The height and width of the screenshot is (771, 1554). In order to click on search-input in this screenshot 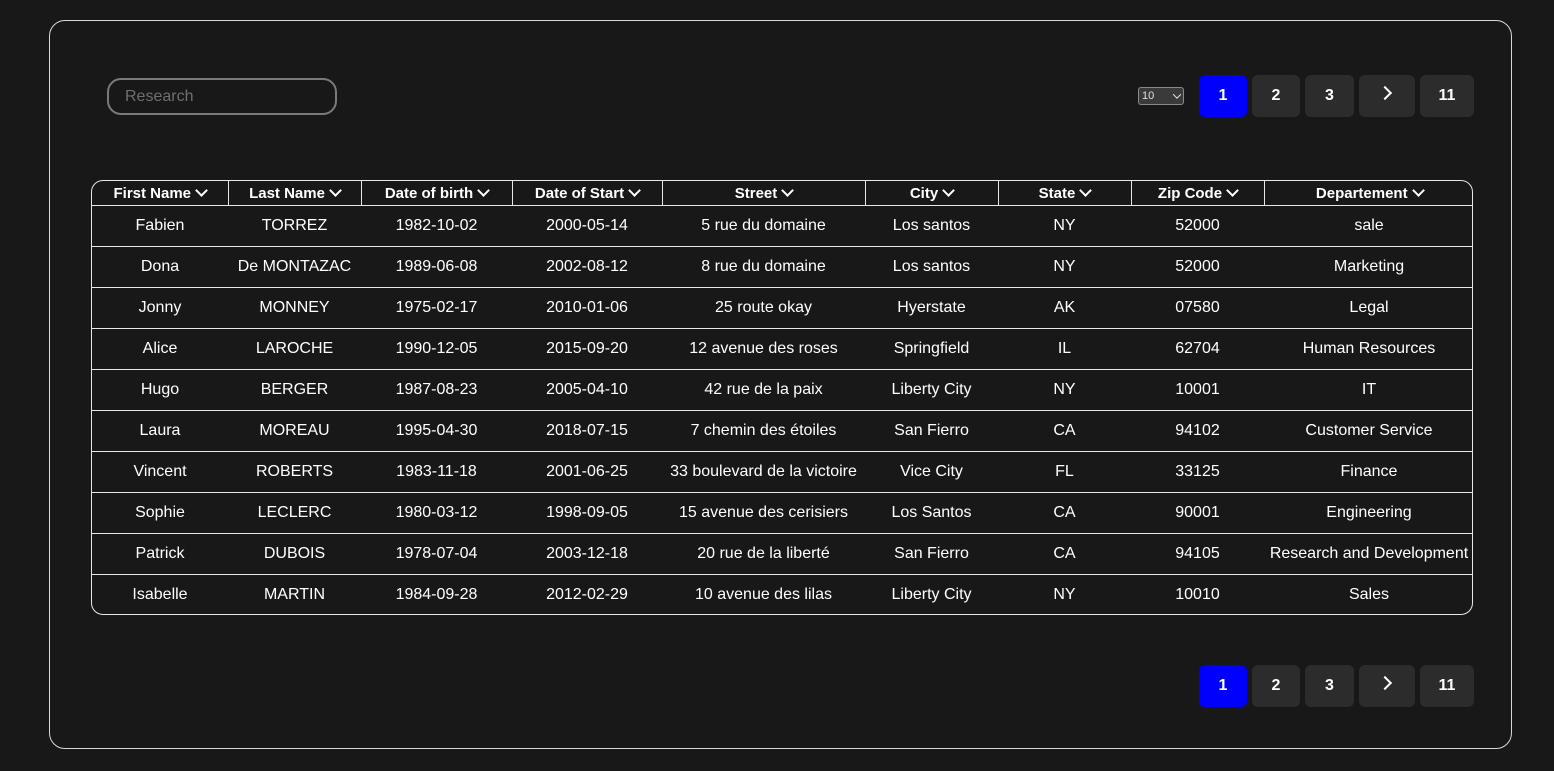, I will do `click(222, 96)`.